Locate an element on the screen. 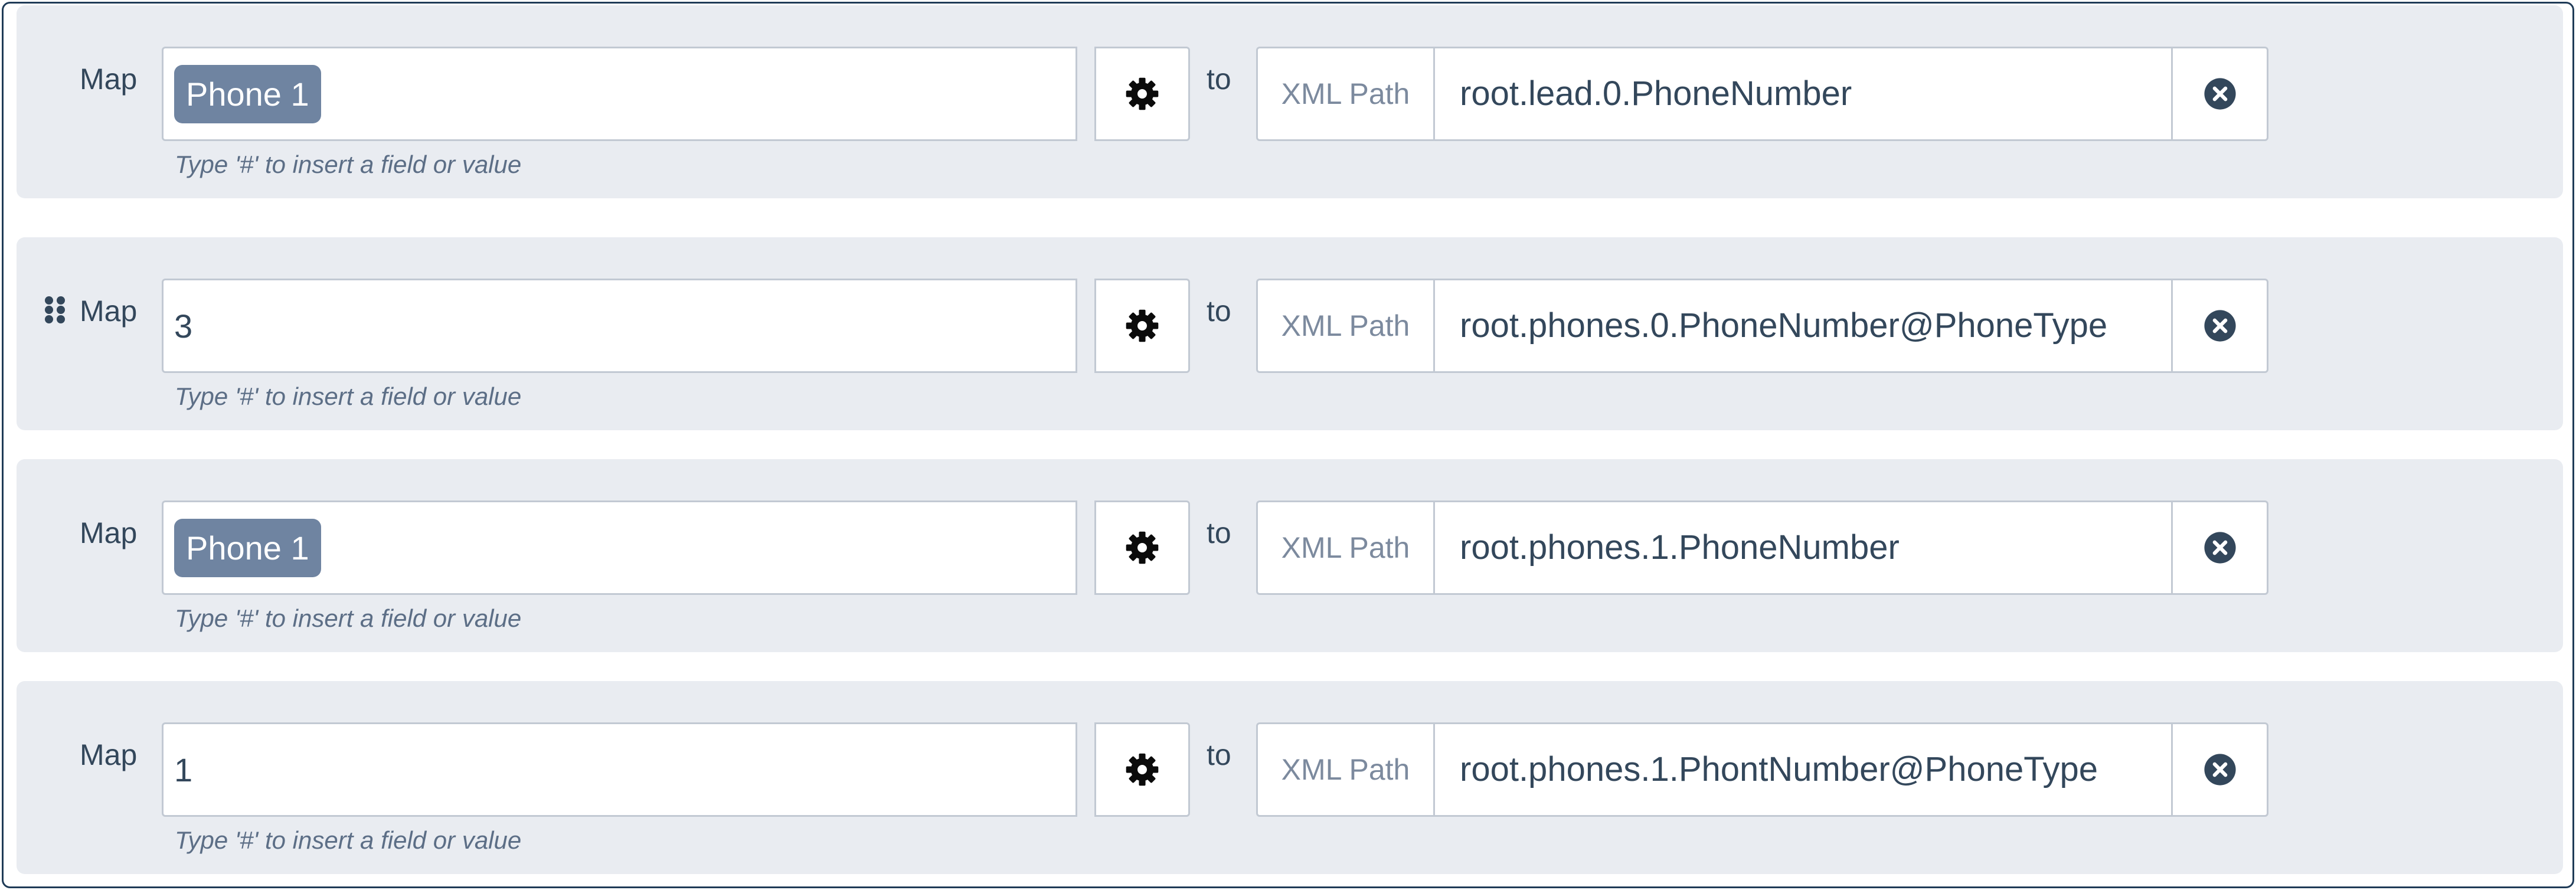  map-value-input: 1 is located at coordinates (619, 769).